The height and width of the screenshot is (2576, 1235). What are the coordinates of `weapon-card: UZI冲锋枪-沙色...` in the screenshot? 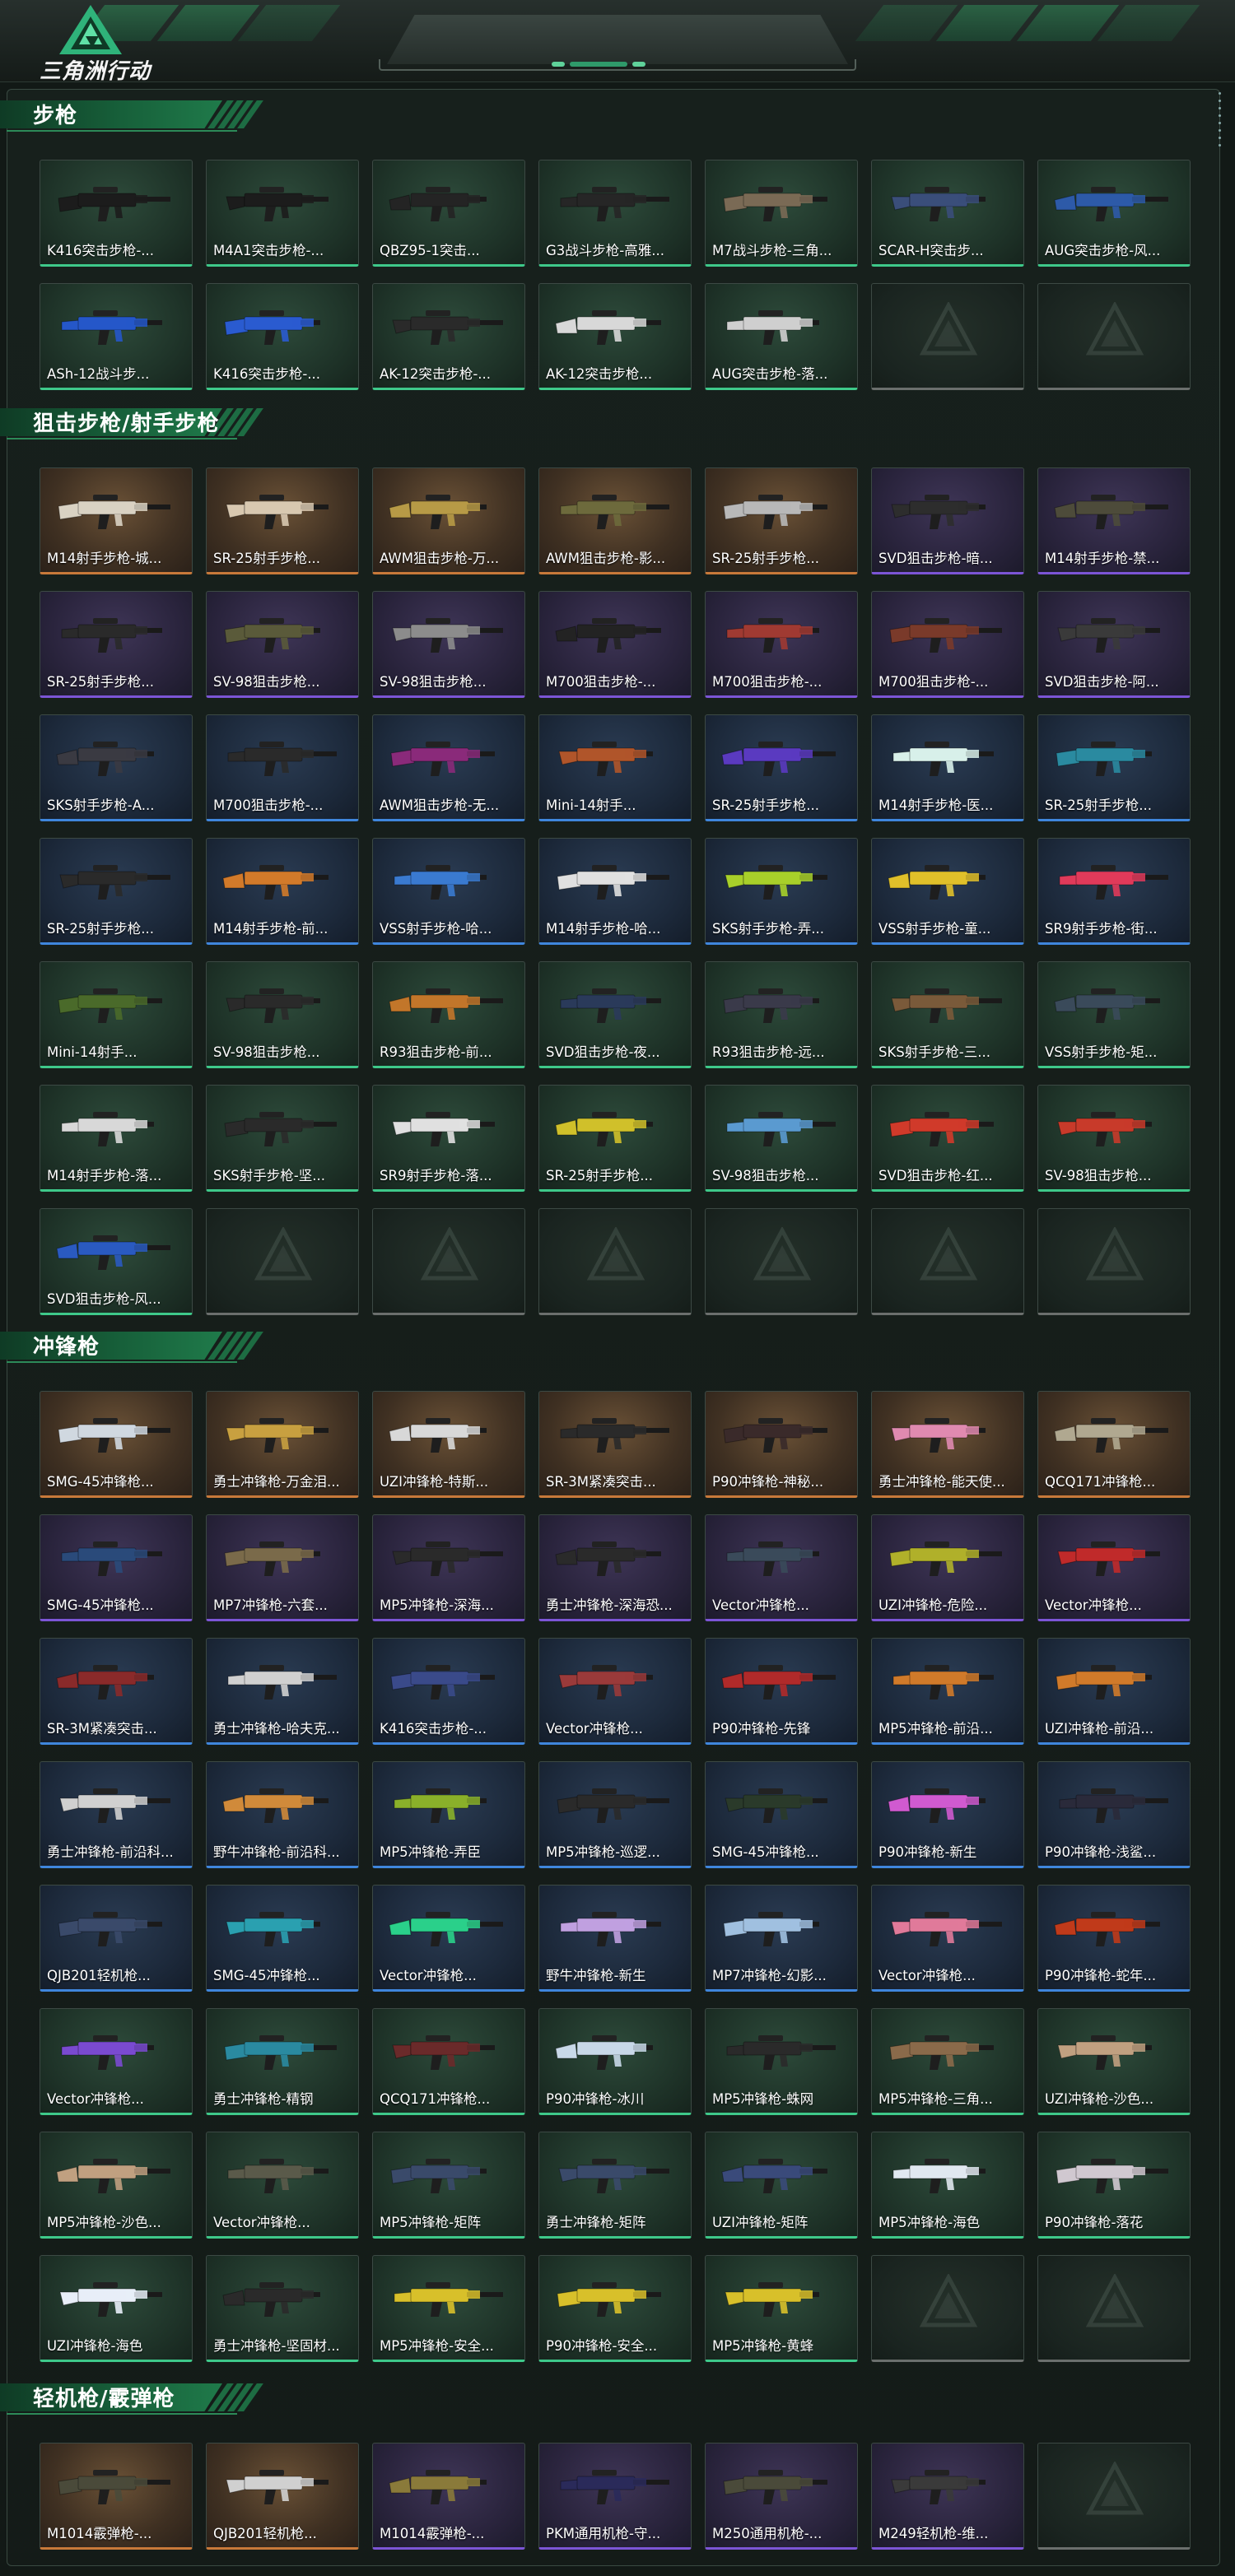 It's located at (1114, 2061).